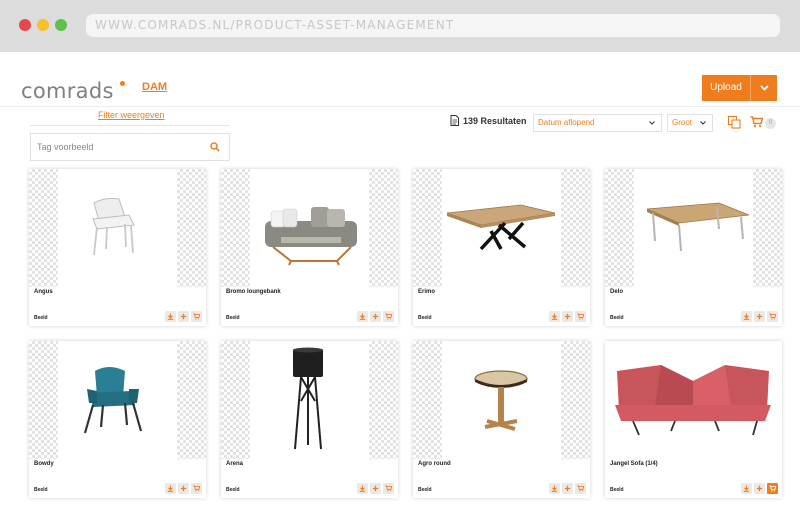 Image resolution: width=800 pixels, height=521 pixels. I want to click on white-chair-image, so click(113, 227).